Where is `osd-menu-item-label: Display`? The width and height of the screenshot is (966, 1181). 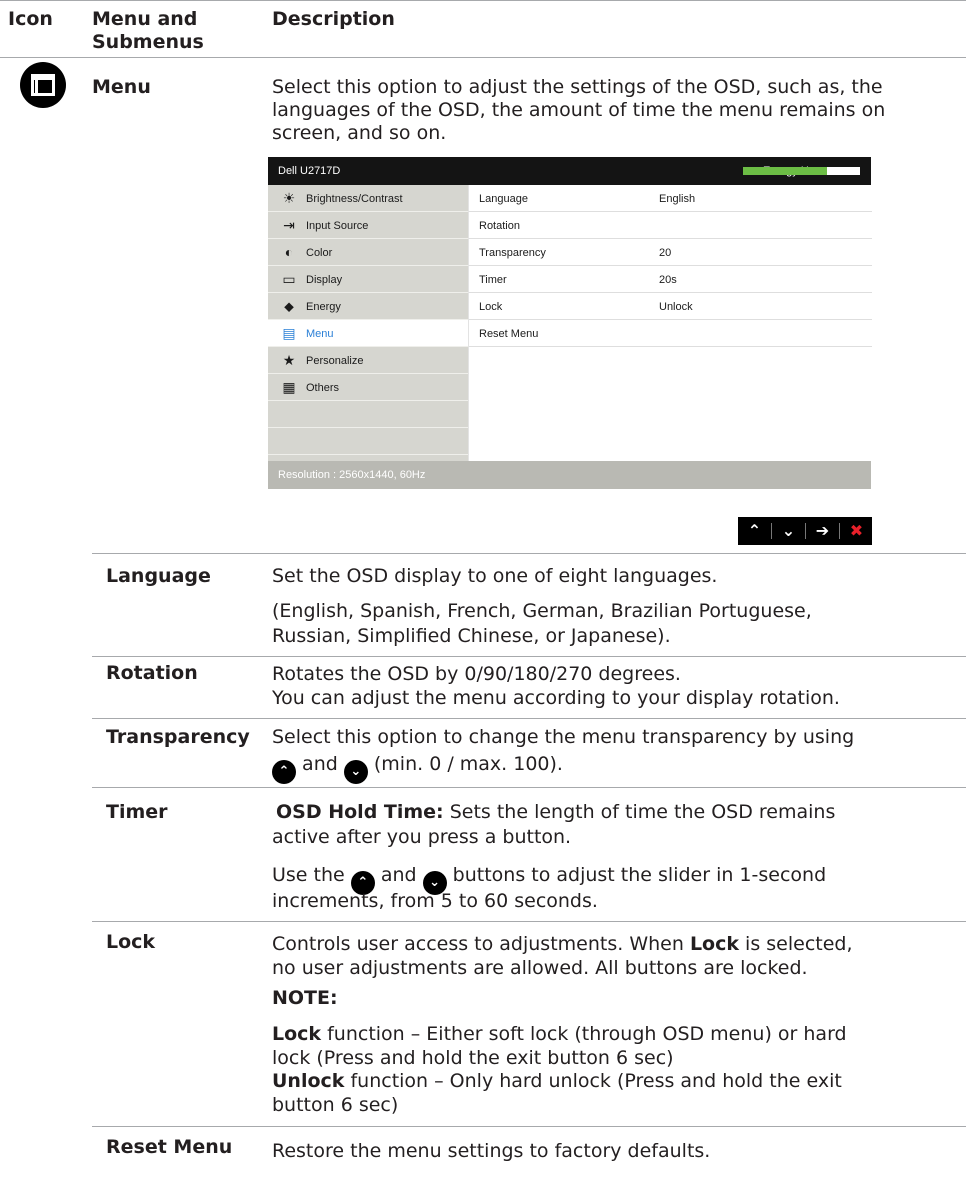
osd-menu-item-label: Display is located at coordinates (324, 280).